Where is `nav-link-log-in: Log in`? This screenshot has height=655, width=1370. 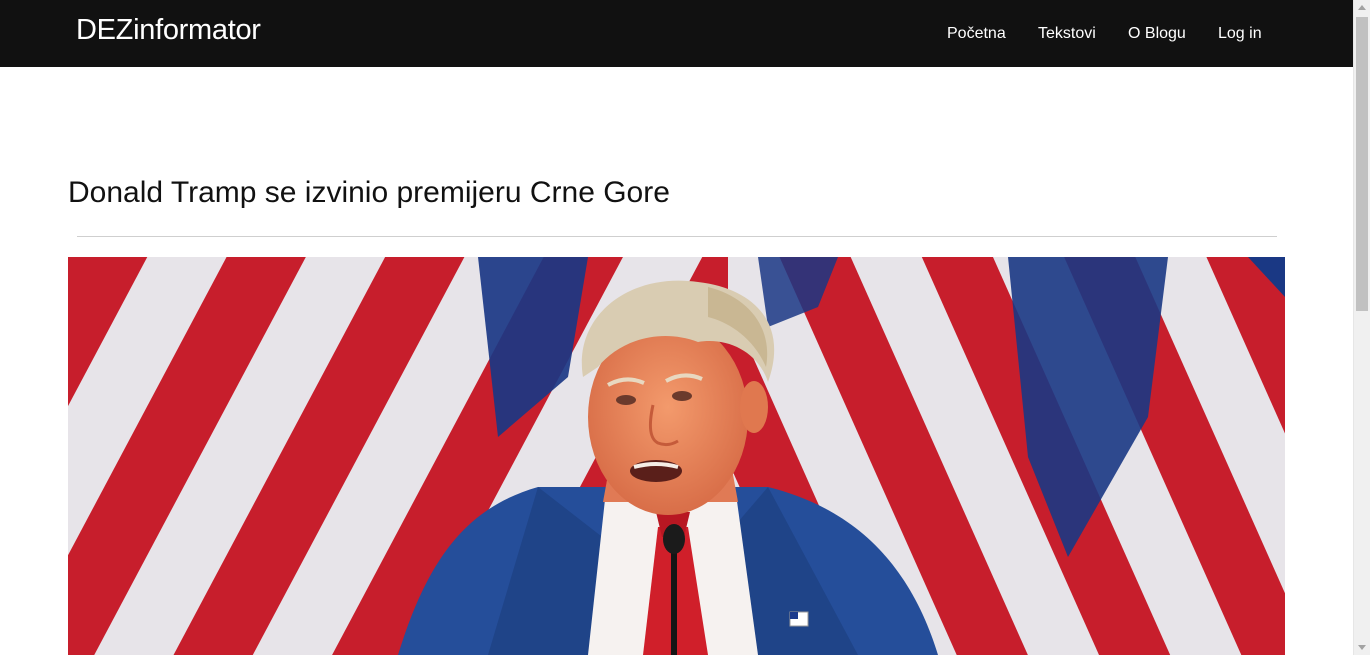 nav-link-log-in: Log in is located at coordinates (1240, 34).